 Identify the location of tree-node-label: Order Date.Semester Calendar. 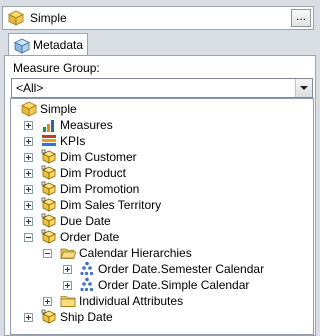
(181, 269).